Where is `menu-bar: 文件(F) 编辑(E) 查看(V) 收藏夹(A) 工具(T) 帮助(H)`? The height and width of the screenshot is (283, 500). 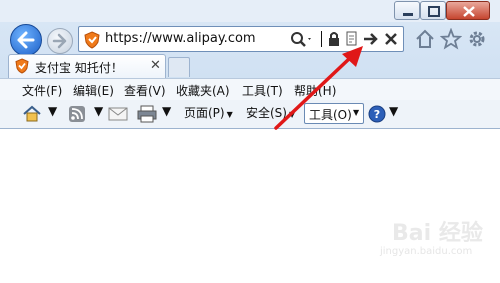 menu-bar: 文件(F) 编辑(E) 查看(V) 收藏夹(A) 工具(T) 帮助(H) is located at coordinates (250, 89).